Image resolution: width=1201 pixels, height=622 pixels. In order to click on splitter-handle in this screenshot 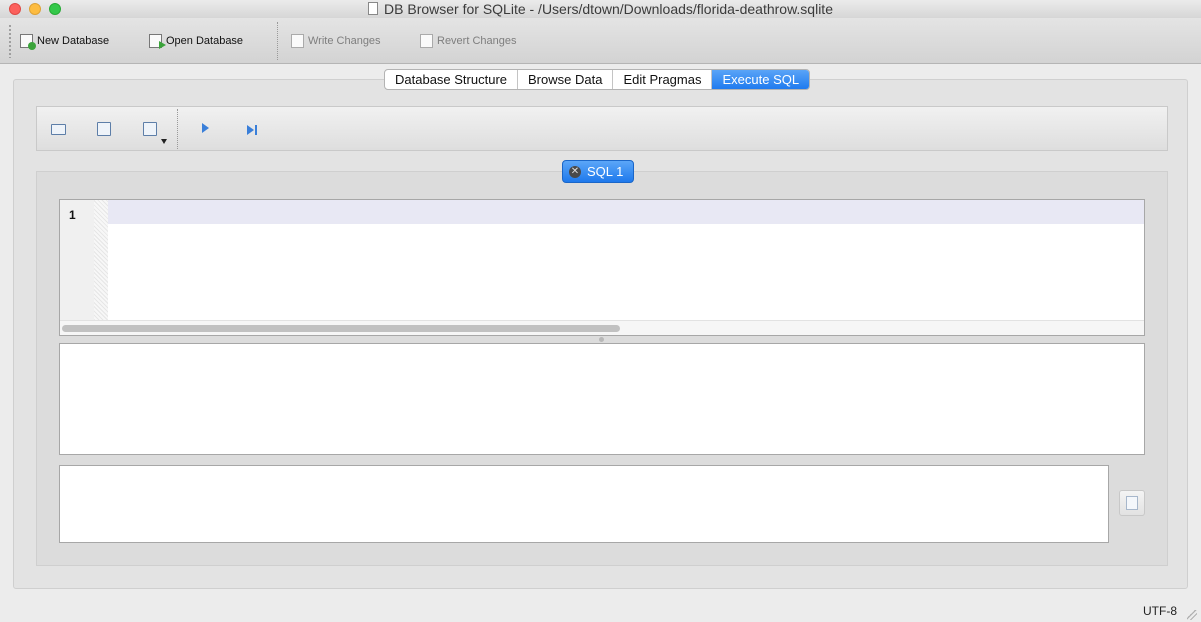, I will do `click(601, 339)`.